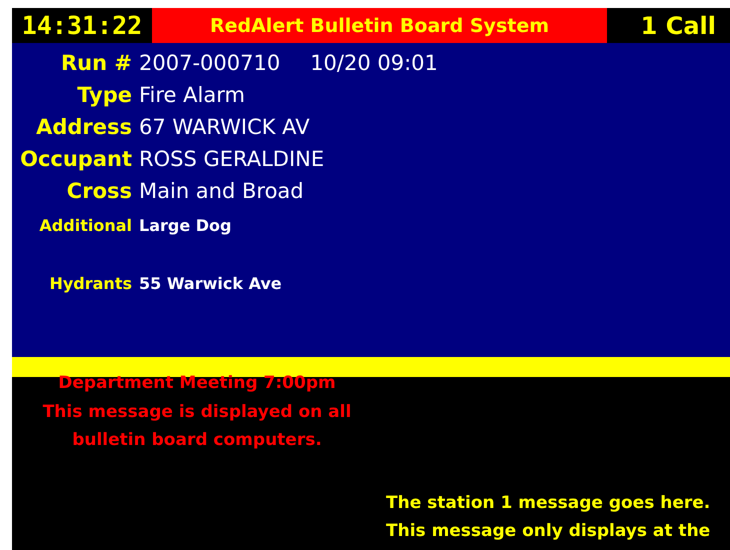 This screenshot has width=730, height=550. Describe the element at coordinates (90, 283) in the screenshot. I see `field-label: Hydrants` at that location.